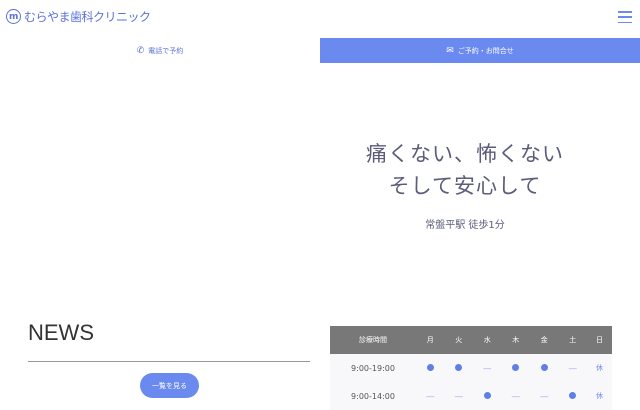 This screenshot has height=410, width=640. I want to click on logo: m むらやま歯科クリニック, so click(78, 16).